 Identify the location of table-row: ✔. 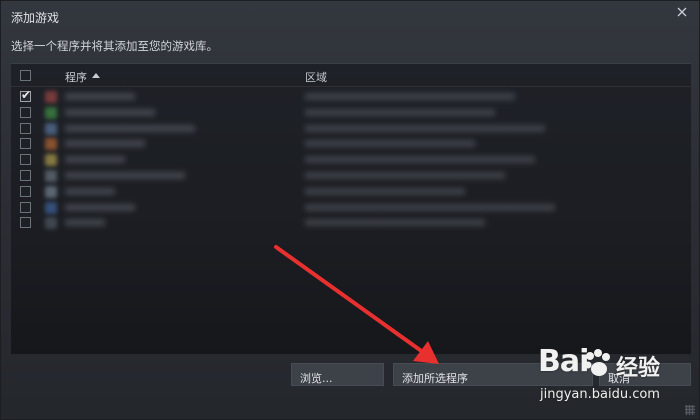
(351, 97).